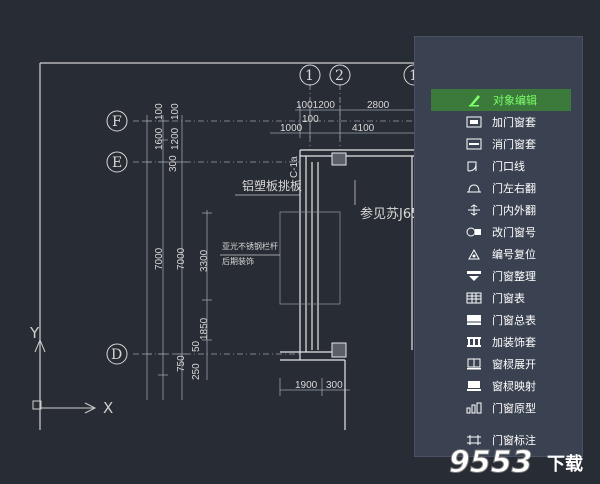 The image size is (600, 484). What do you see at coordinates (339, 76) in the screenshot?
I see `bubble-2: 2` at bounding box center [339, 76].